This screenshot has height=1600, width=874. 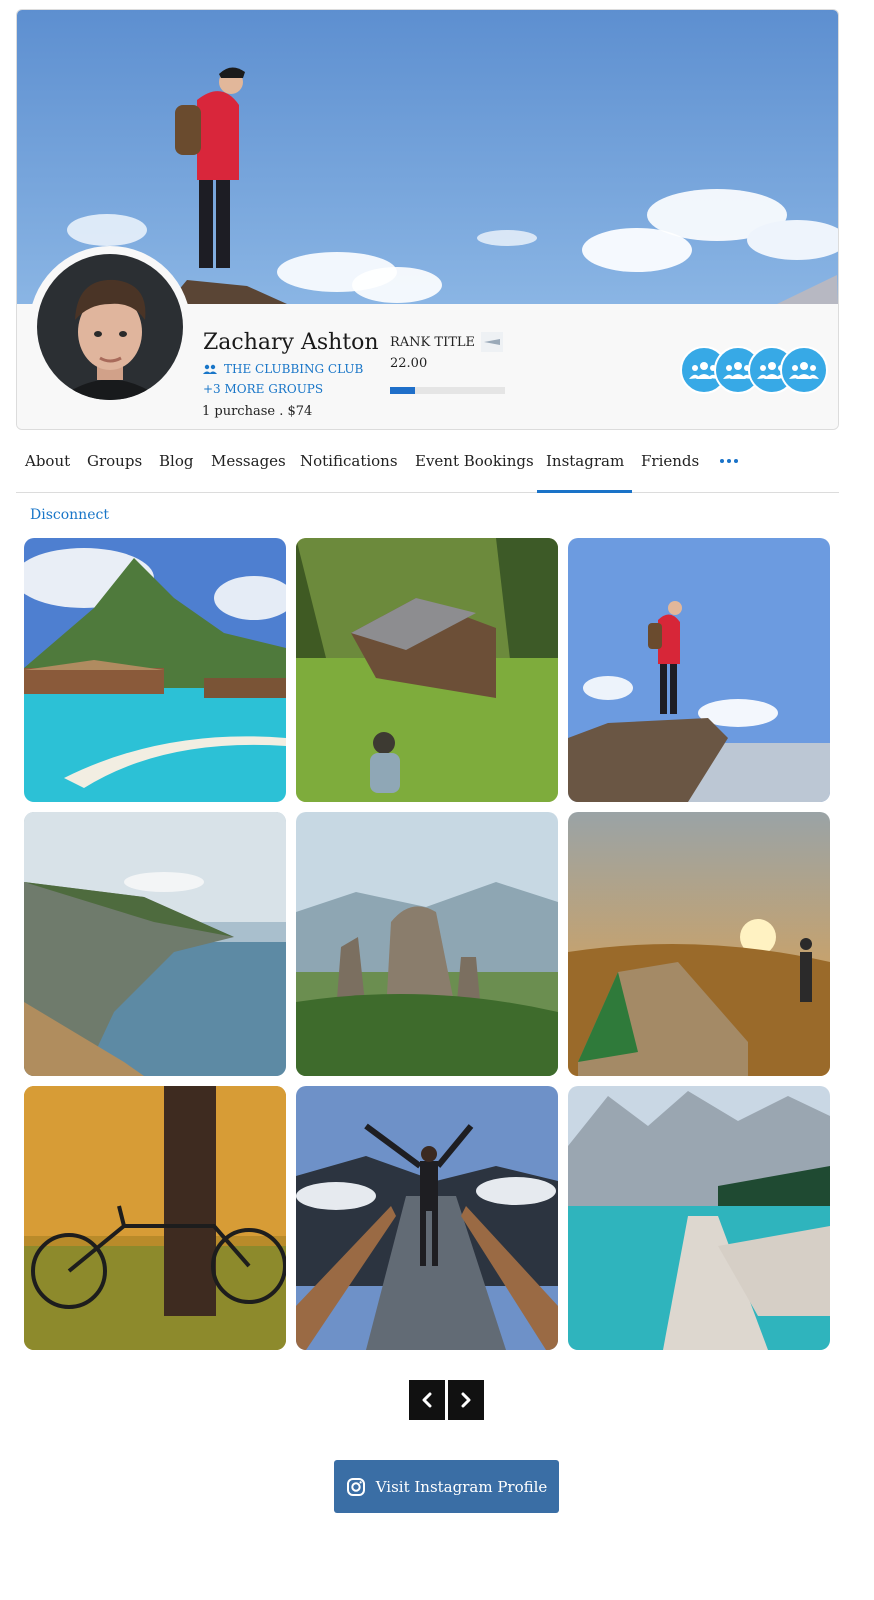 What do you see at coordinates (69, 515) in the screenshot?
I see `disconnect-link: Disconnect` at bounding box center [69, 515].